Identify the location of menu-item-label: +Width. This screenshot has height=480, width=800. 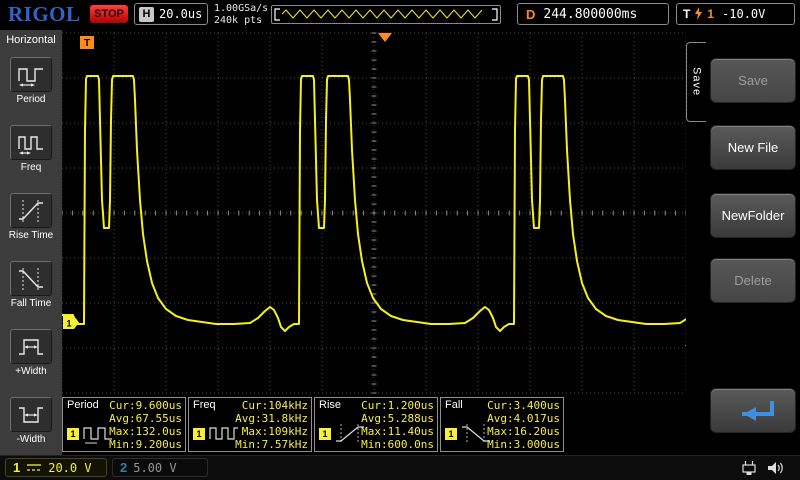
(31, 371).